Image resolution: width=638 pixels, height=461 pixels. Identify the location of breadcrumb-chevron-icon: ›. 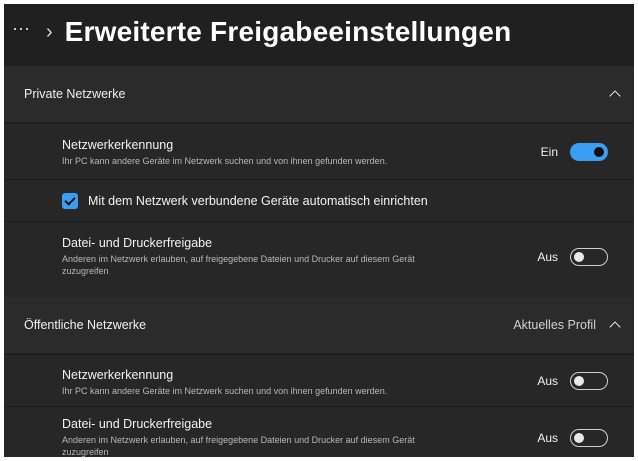
(49, 31).